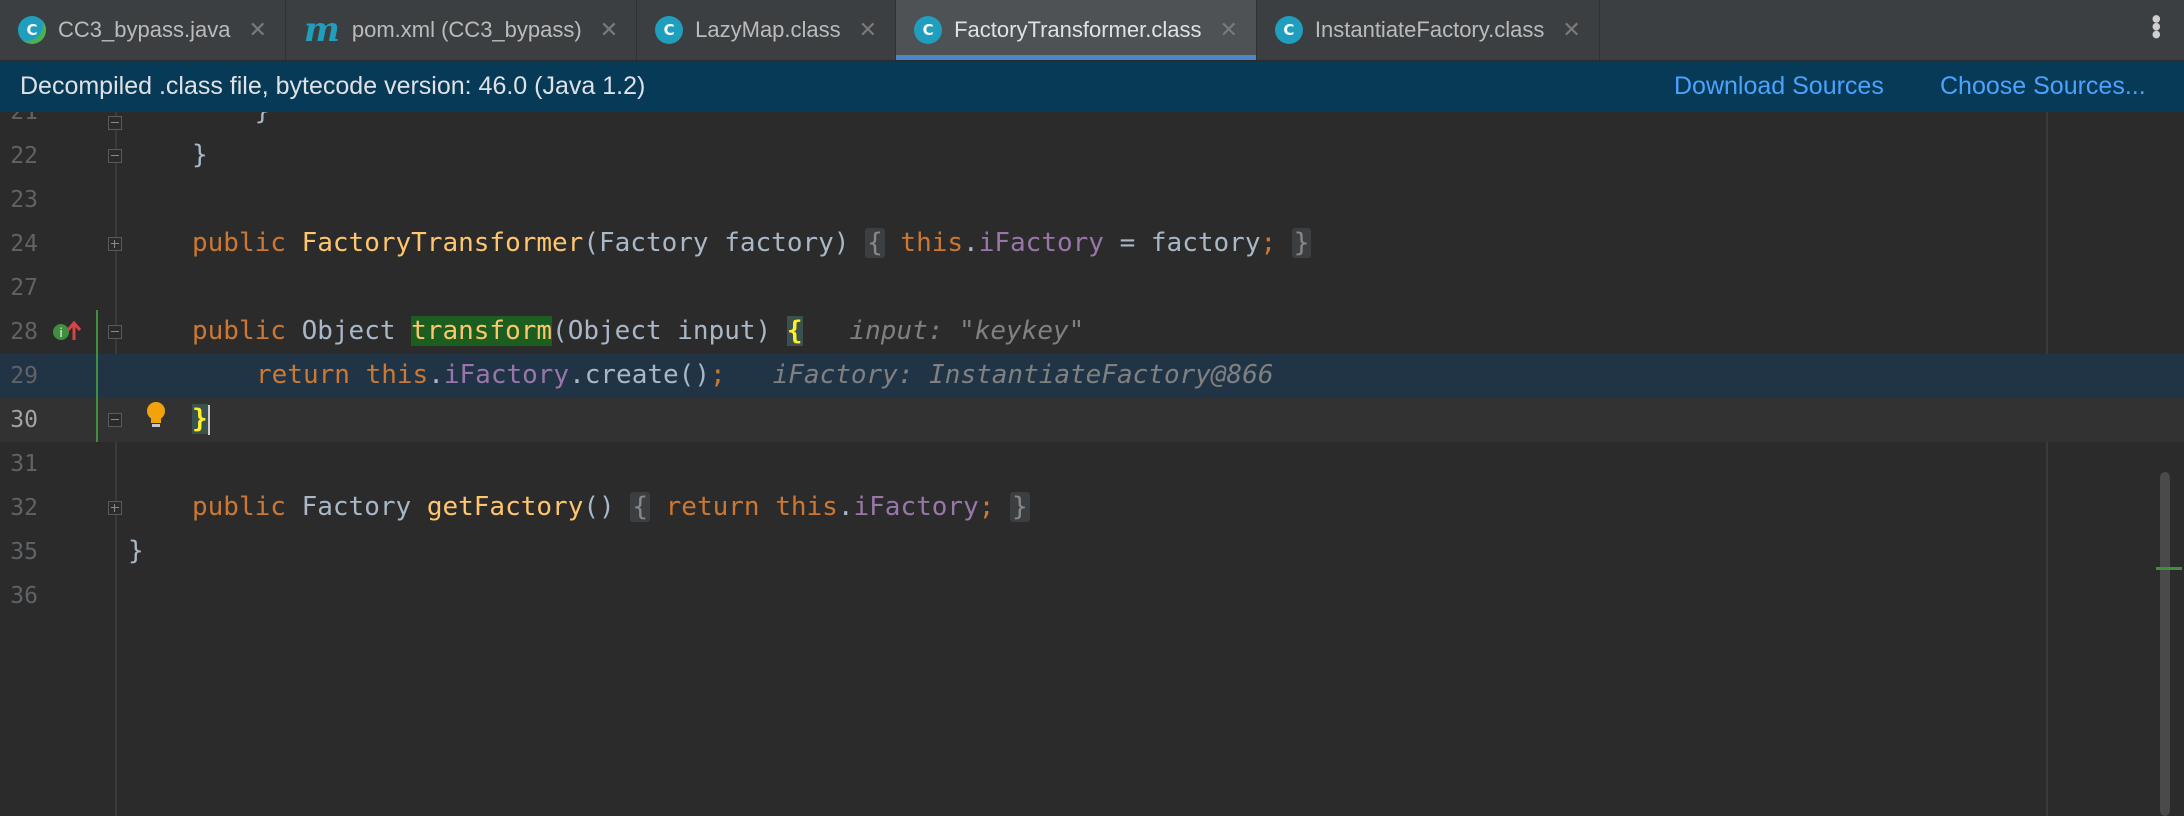 This screenshot has width=2184, height=816. Describe the element at coordinates (24, 464) in the screenshot. I see `line-number: 31` at that location.